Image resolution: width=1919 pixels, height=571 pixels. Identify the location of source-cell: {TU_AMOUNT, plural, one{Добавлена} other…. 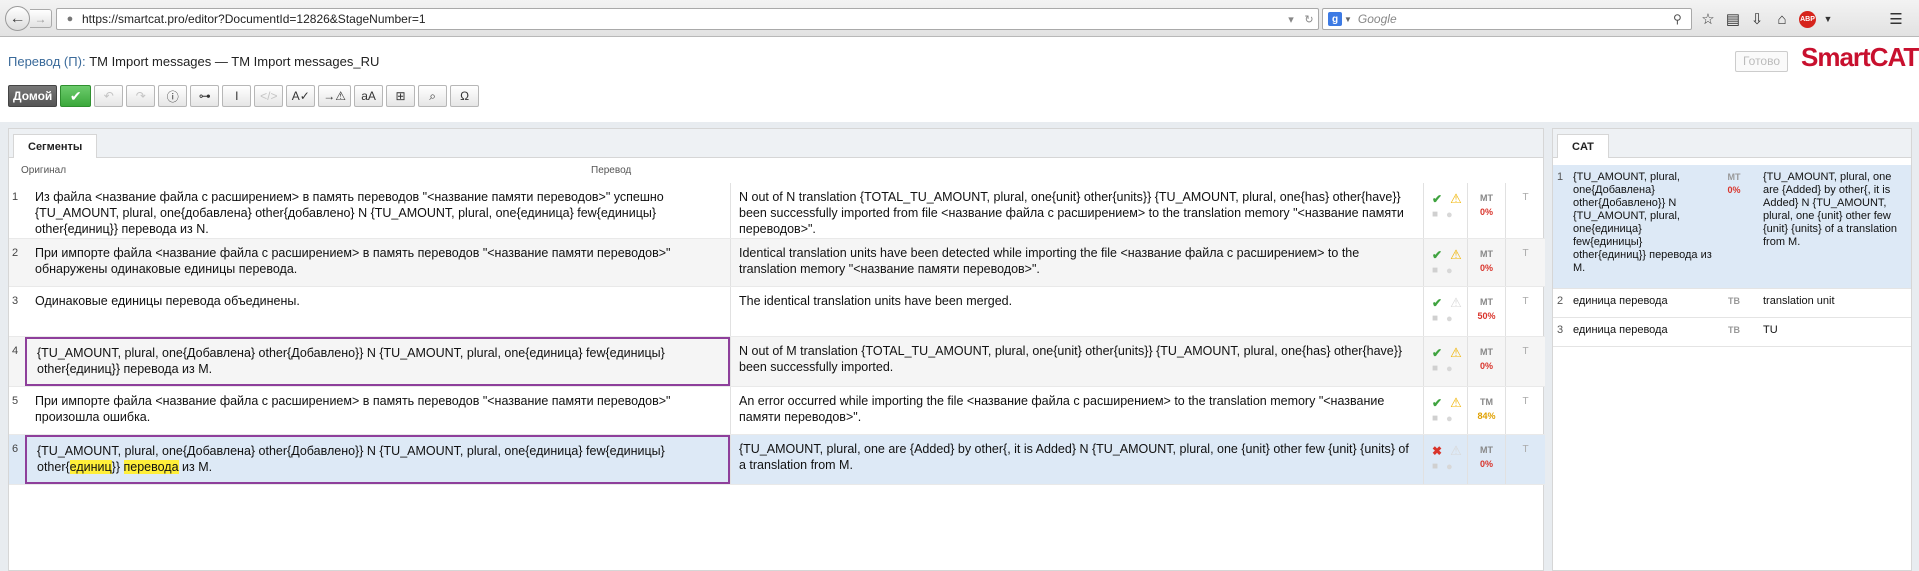
(377, 361).